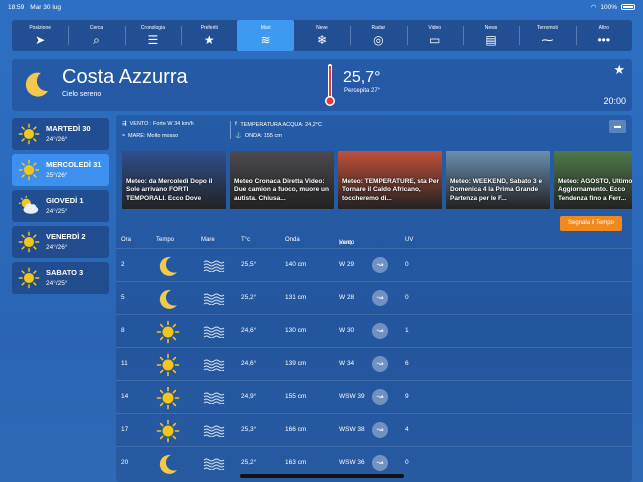 The height and width of the screenshot is (482, 643). What do you see at coordinates (249, 429) in the screenshot?
I see `row-temp: 25,3°` at bounding box center [249, 429].